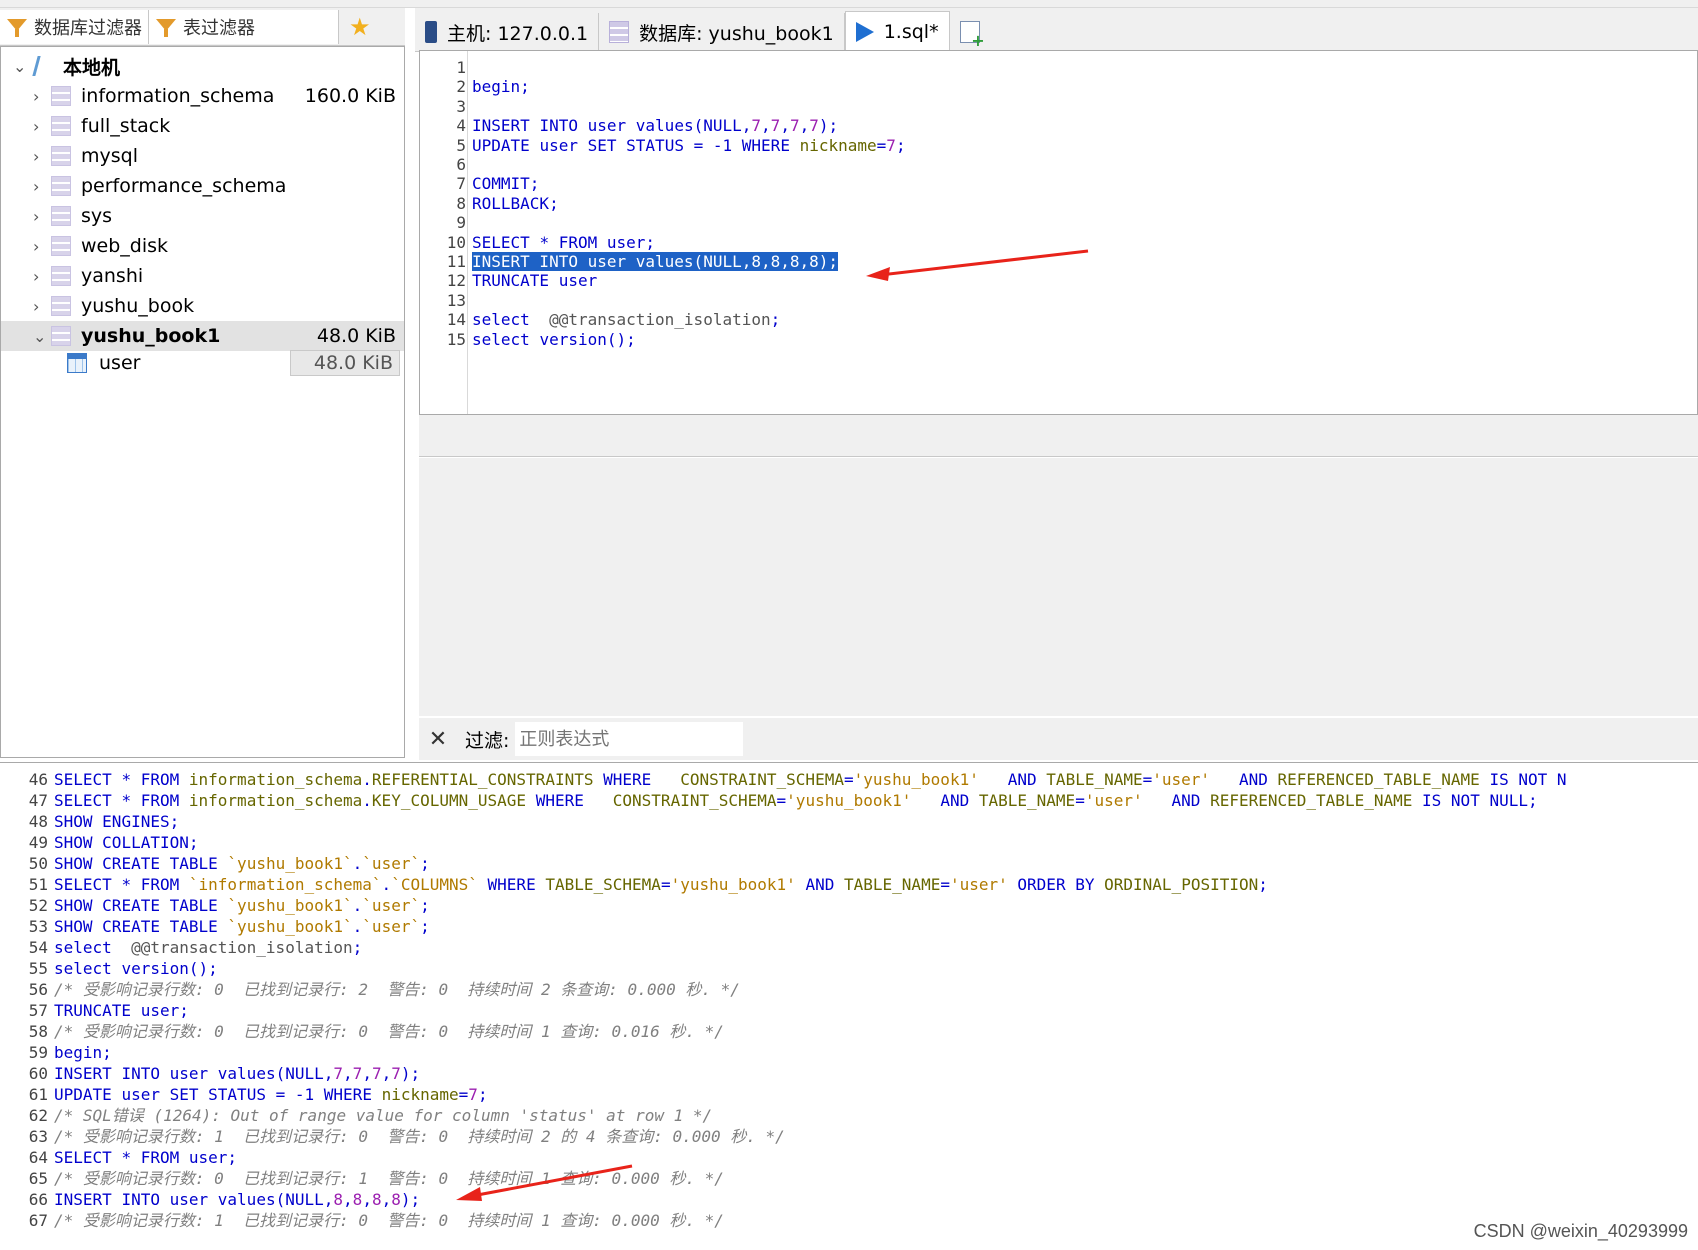 The width and height of the screenshot is (1698, 1250). I want to click on database-label: web_disk, so click(125, 246).